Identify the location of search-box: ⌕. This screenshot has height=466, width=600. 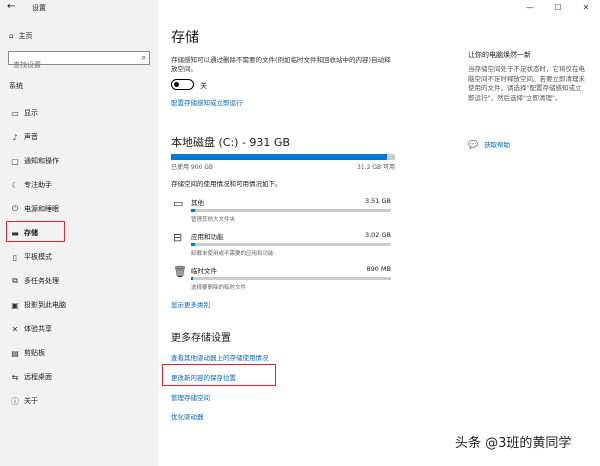
(79, 61).